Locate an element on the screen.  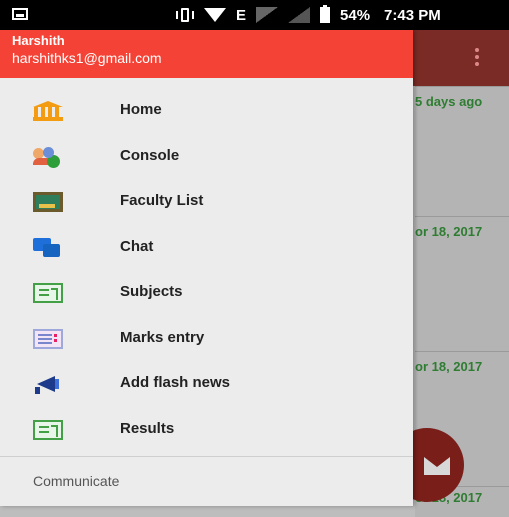
drawer-header: Harshith harshithks1@gmail.com is located at coordinates (206, 54).